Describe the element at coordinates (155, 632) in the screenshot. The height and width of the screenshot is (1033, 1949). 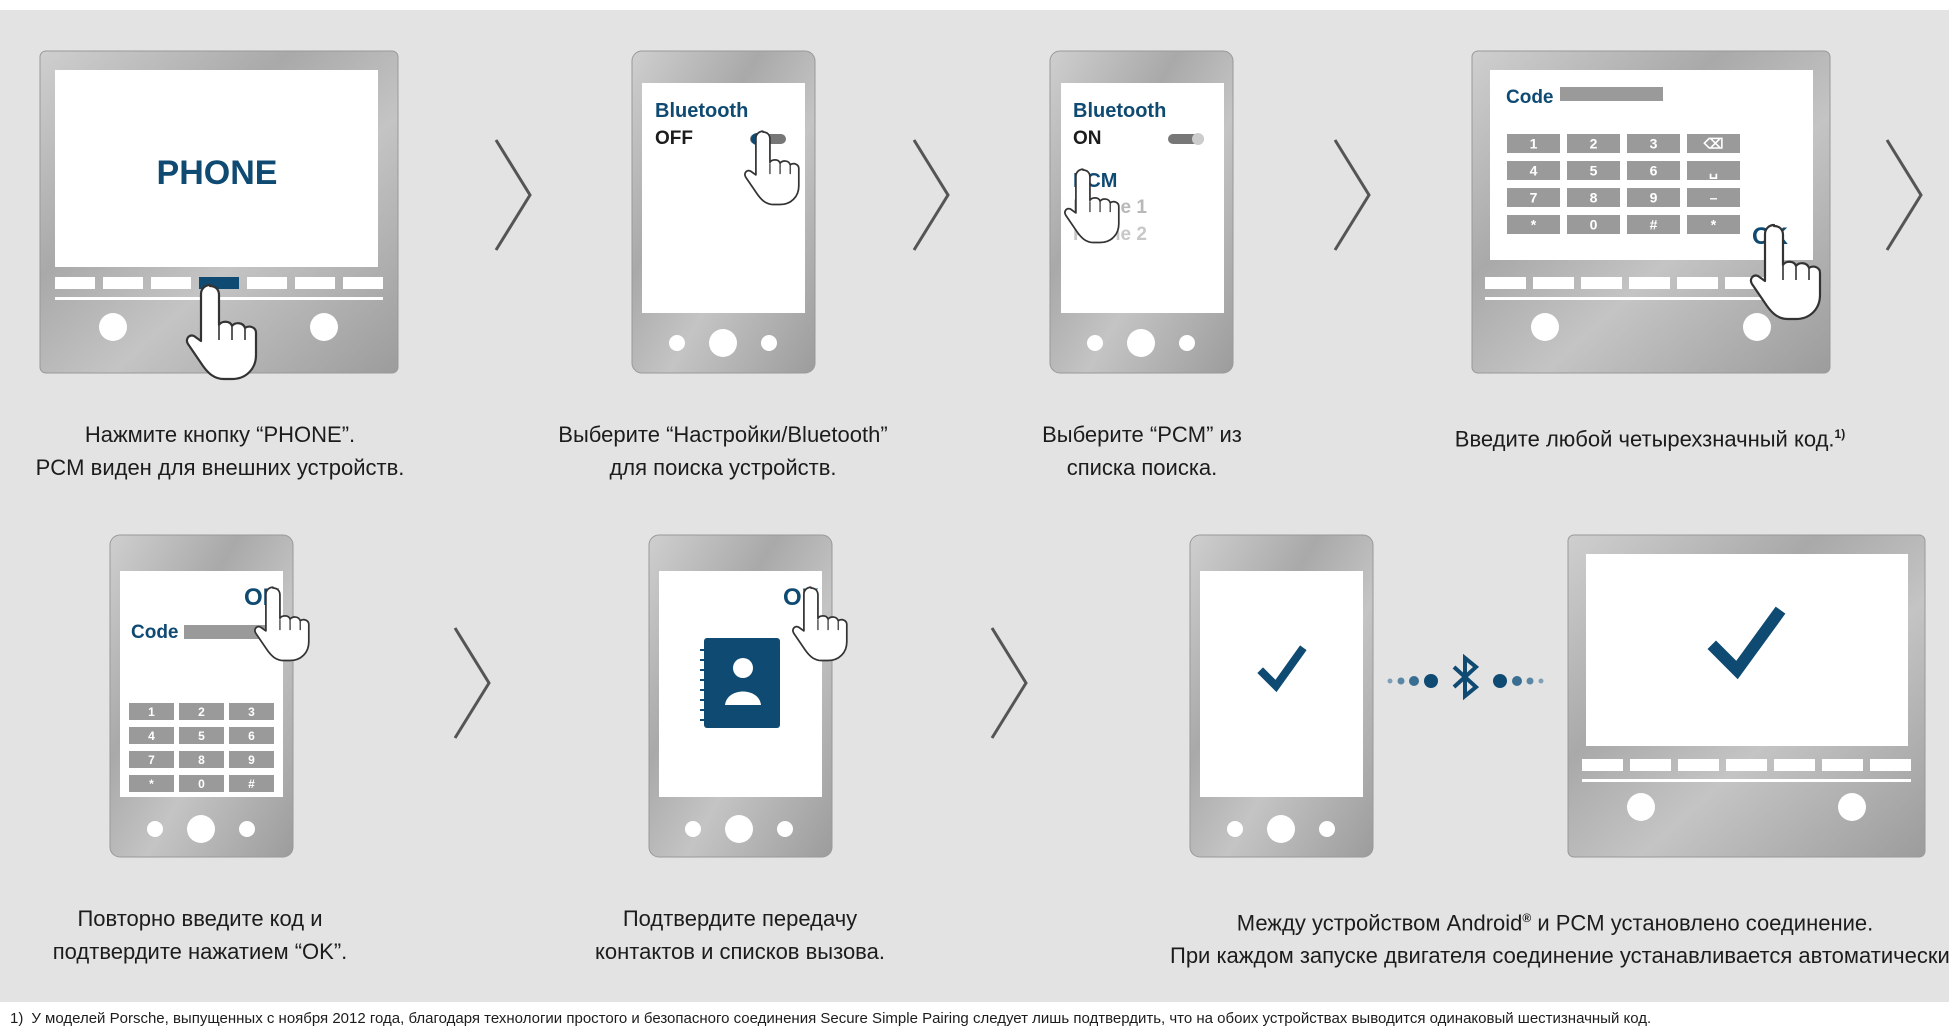
I see `step5-code-label: Code` at that location.